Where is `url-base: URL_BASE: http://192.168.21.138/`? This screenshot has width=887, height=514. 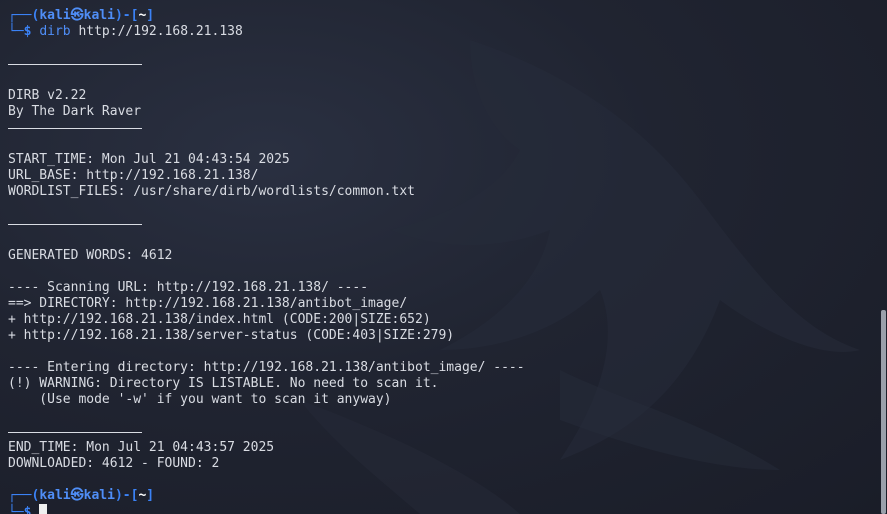 url-base: URL_BASE: http://192.168.21.138/ is located at coordinates (133, 175).